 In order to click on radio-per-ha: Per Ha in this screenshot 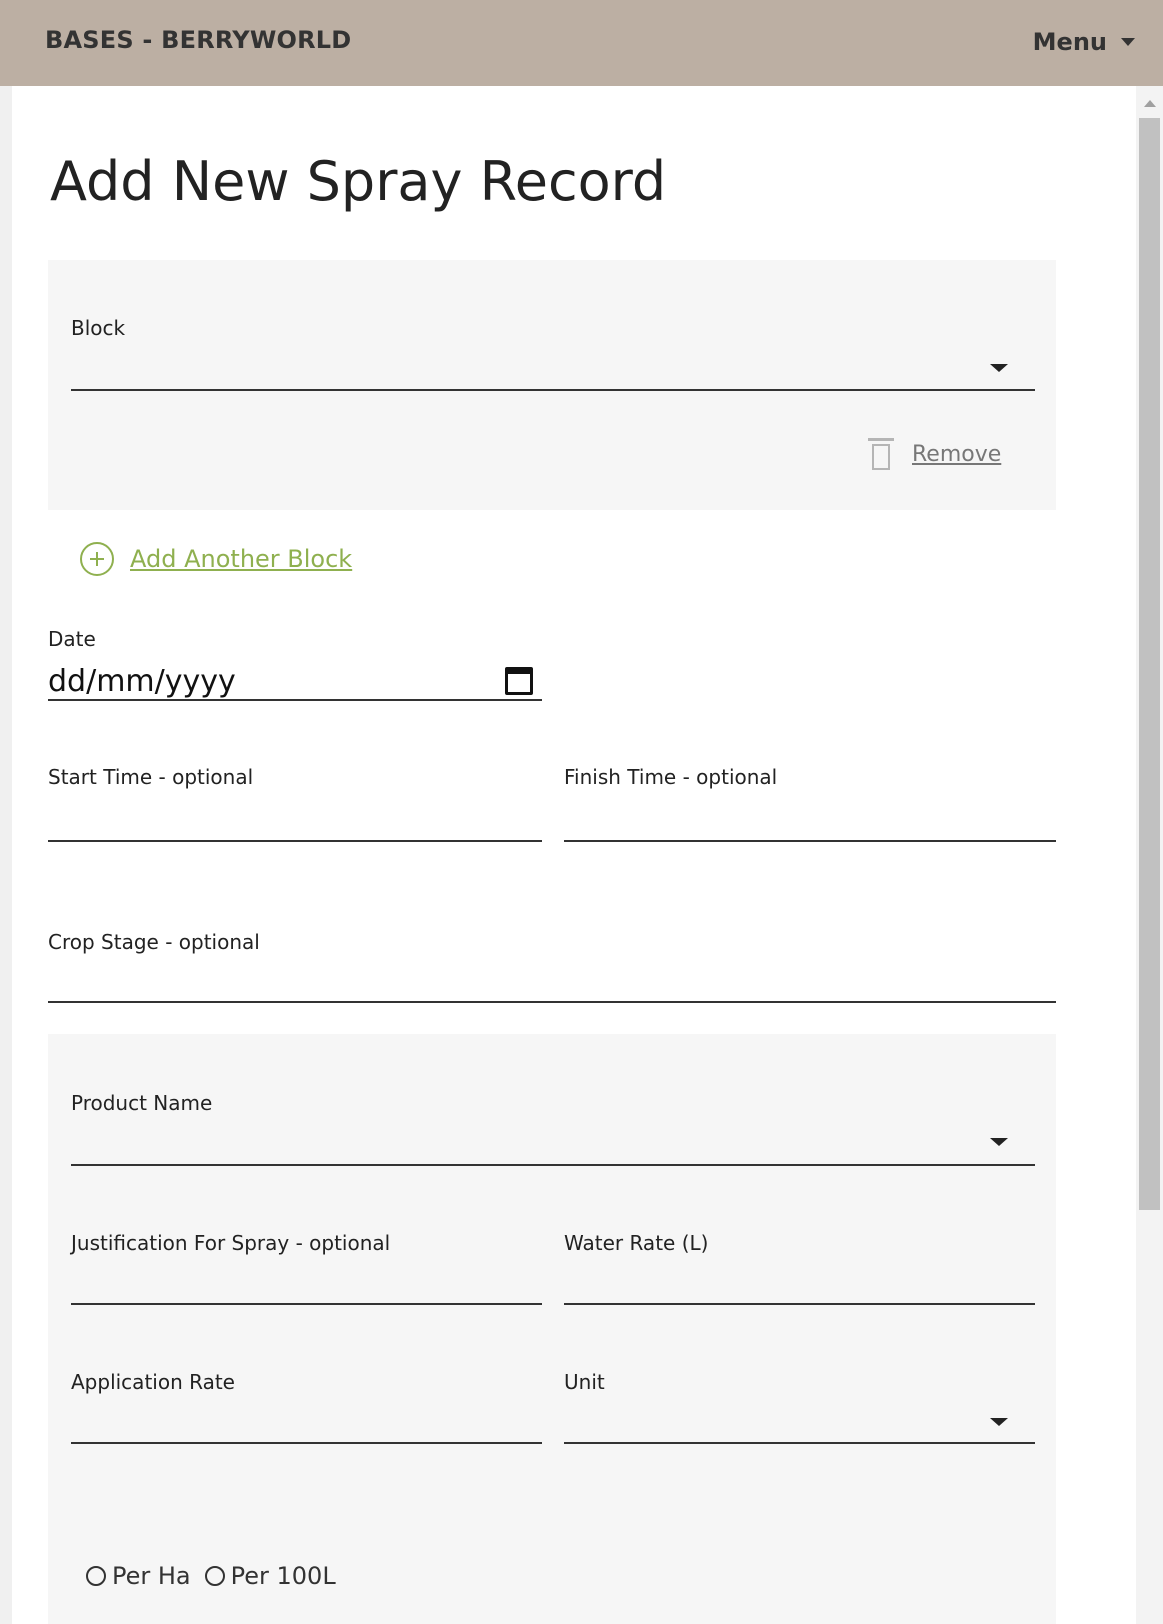, I will do `click(138, 1576)`.